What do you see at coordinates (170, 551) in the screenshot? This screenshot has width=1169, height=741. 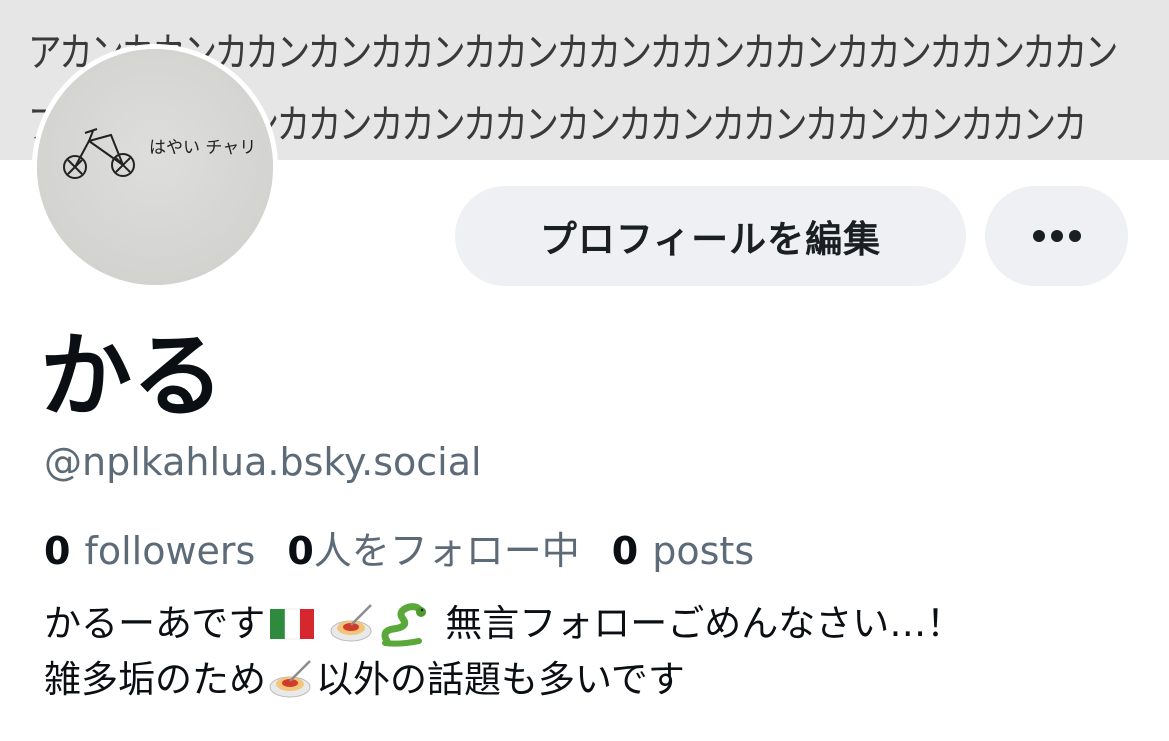 I see `followers-label: followers` at bounding box center [170, 551].